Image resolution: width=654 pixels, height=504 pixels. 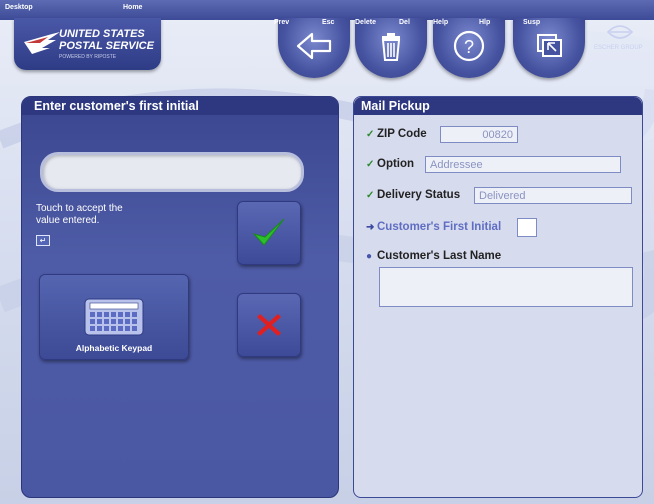 I want to click on home-label: Home, so click(x=133, y=7).